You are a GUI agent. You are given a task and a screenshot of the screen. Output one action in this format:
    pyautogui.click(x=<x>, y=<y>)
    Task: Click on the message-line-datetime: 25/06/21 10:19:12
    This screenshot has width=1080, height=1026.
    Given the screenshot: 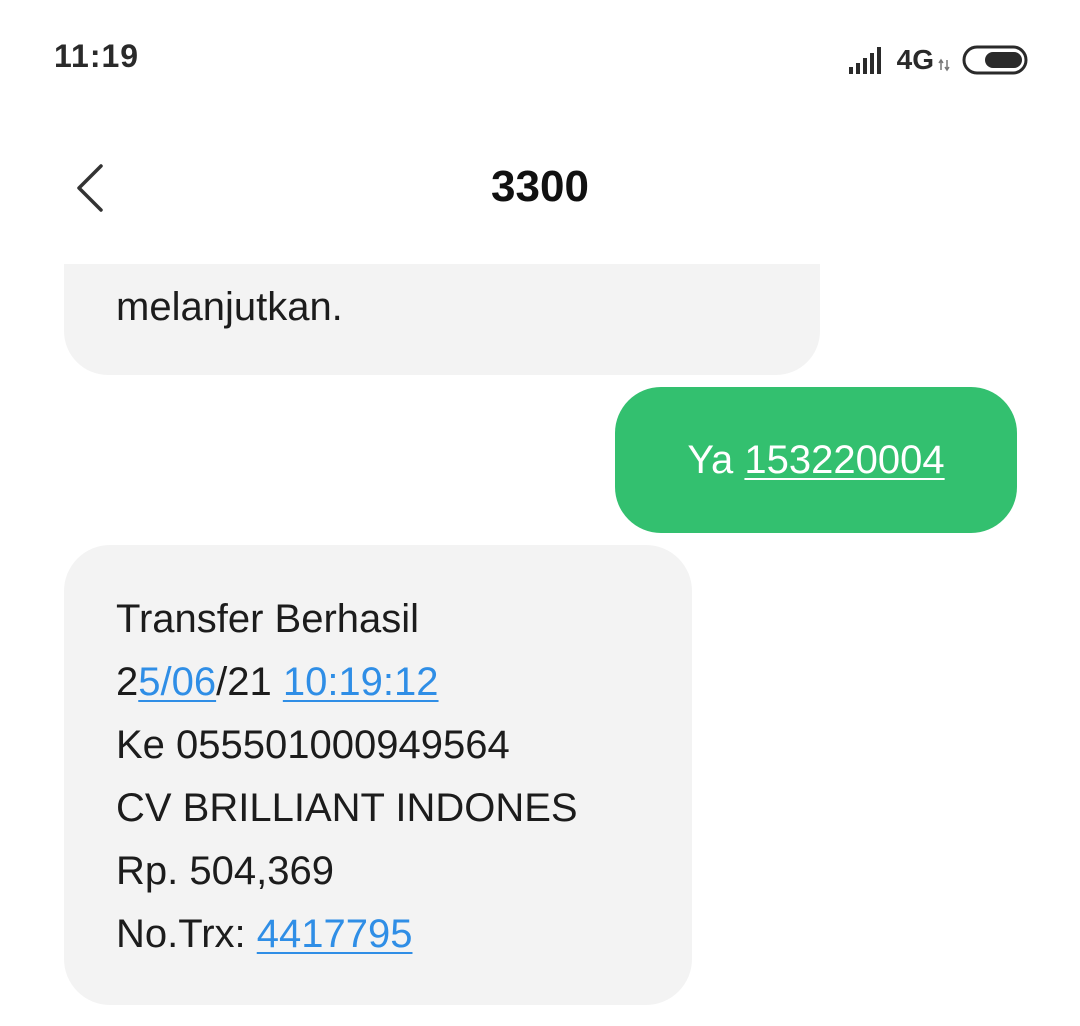 What is the action you would take?
    pyautogui.click(x=404, y=682)
    